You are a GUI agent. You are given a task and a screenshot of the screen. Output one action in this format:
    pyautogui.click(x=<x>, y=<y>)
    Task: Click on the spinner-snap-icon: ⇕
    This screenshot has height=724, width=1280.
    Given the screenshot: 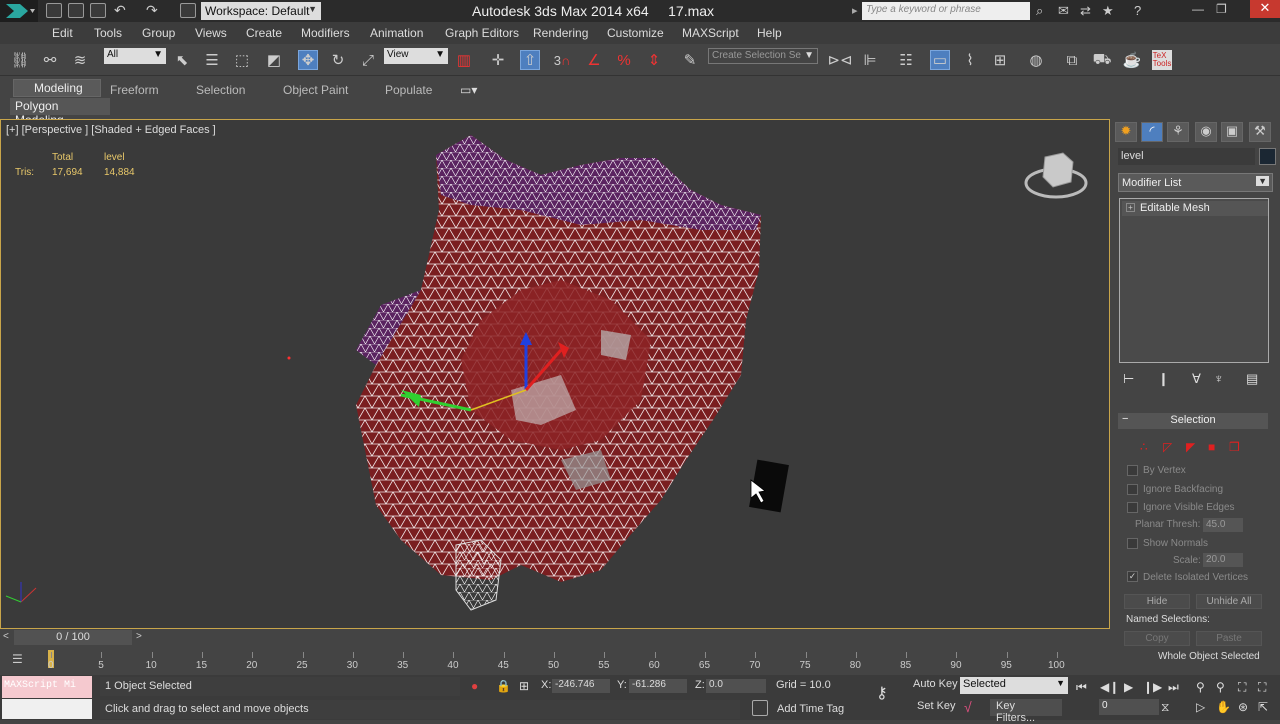 What is the action you would take?
    pyautogui.click(x=654, y=60)
    